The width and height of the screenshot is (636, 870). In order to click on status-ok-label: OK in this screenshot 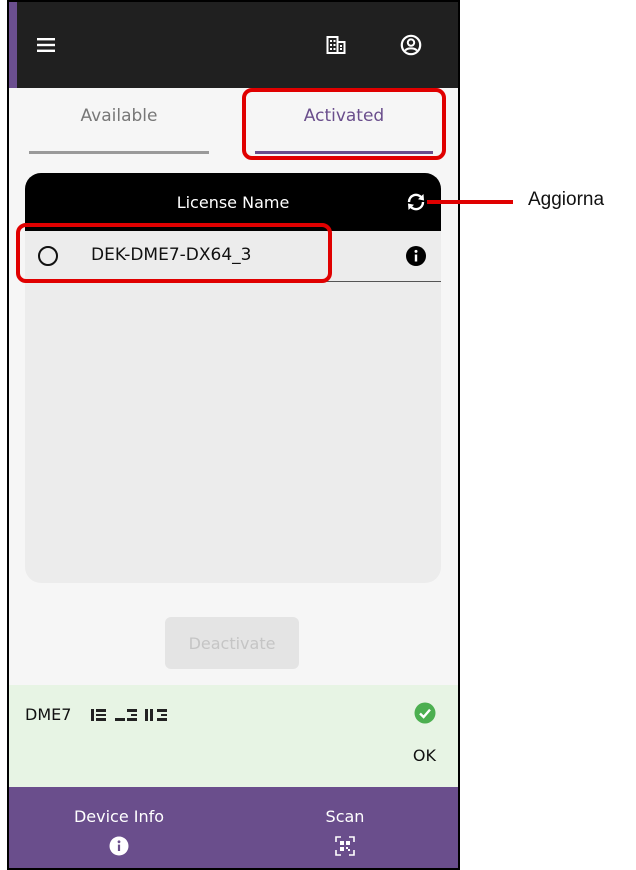, I will do `click(424, 755)`.